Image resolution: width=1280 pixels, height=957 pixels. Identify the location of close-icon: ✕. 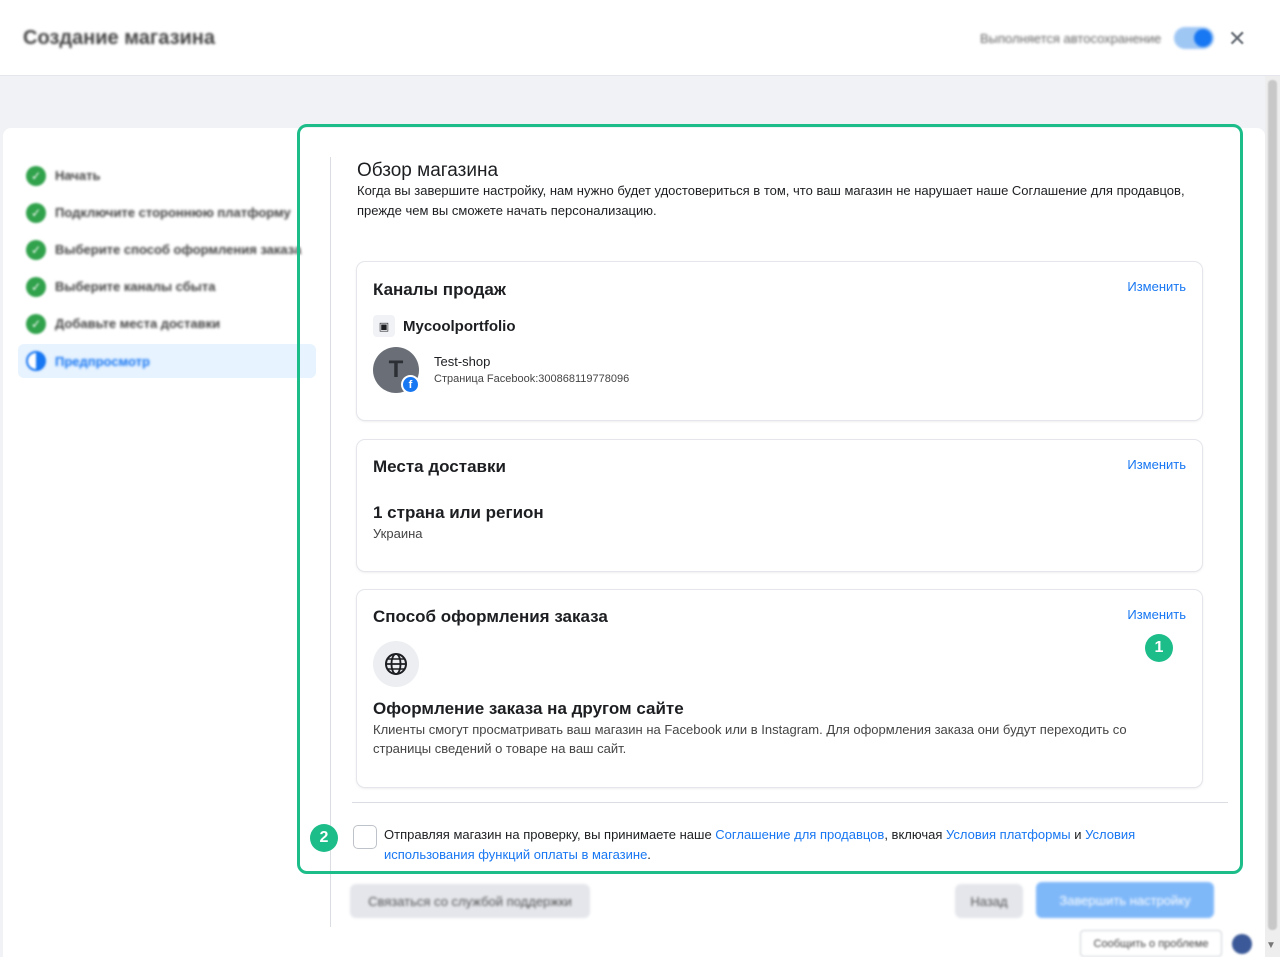
(1237, 39).